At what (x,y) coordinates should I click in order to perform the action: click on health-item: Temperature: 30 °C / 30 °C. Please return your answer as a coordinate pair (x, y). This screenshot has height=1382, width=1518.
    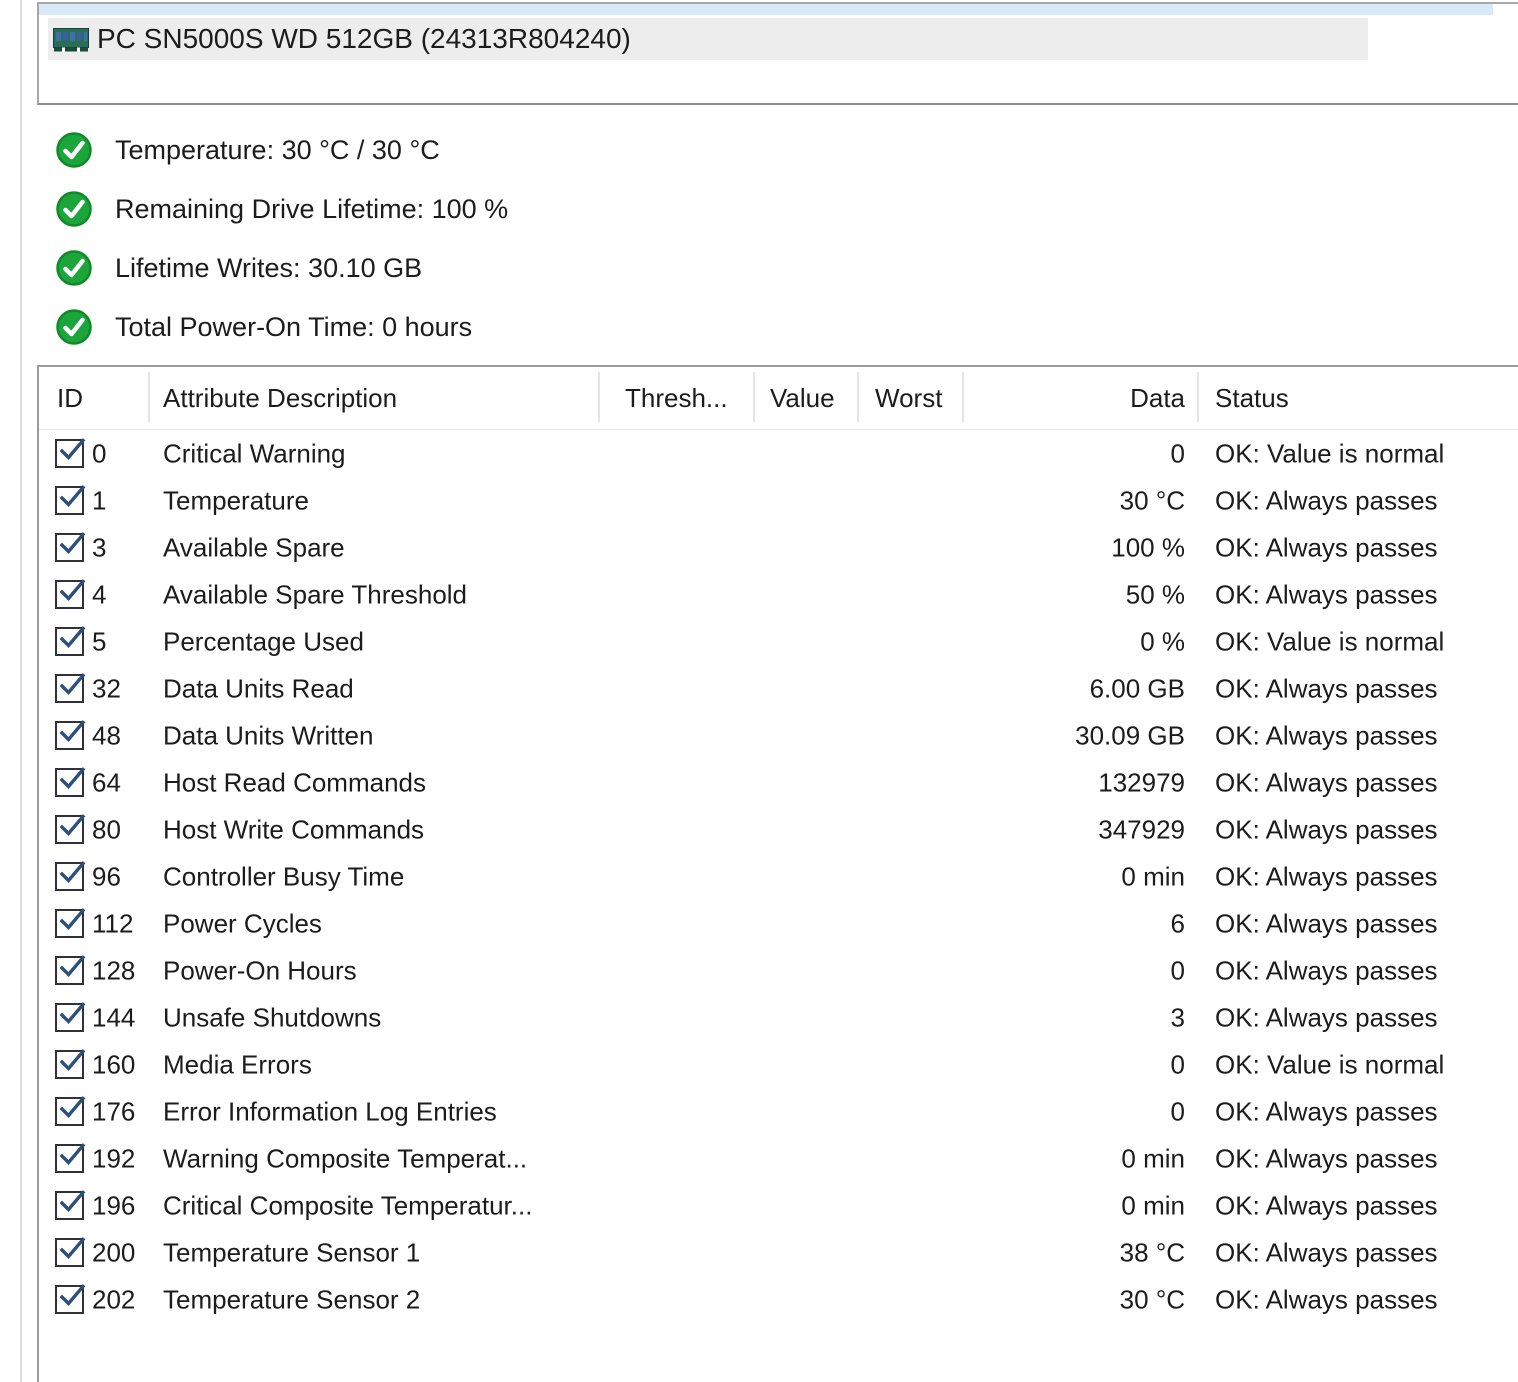
    Looking at the image, I should click on (281, 150).